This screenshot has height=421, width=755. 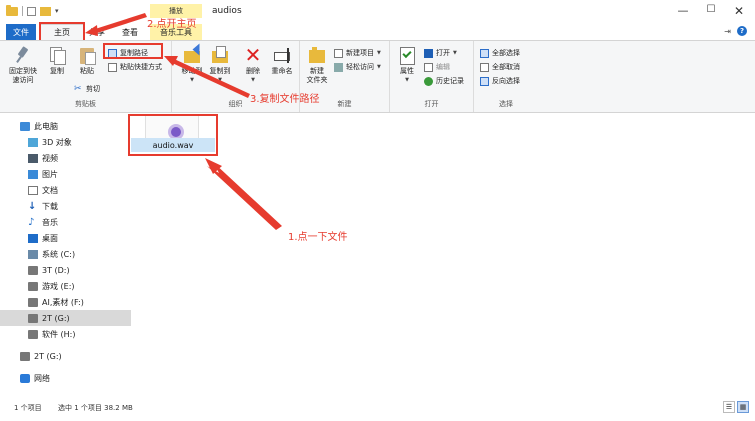 I want to click on new-folder-icon, so click(x=317, y=55).